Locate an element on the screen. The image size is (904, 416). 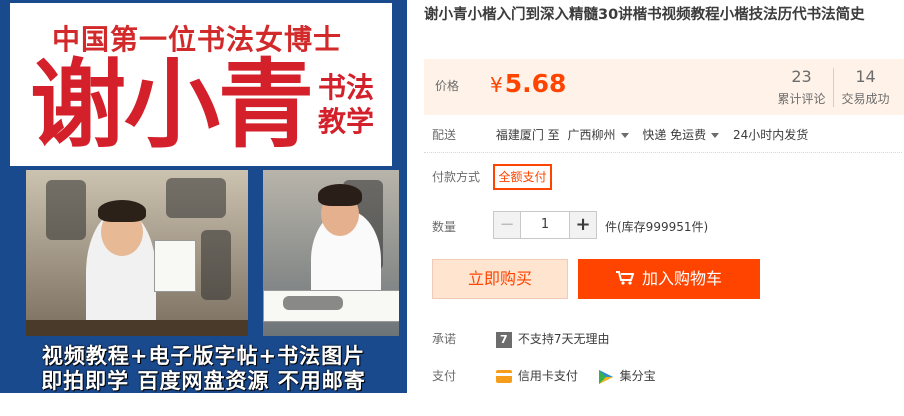
promise-row: 承诺 7 不支持7天无理由 is located at coordinates (520, 339).